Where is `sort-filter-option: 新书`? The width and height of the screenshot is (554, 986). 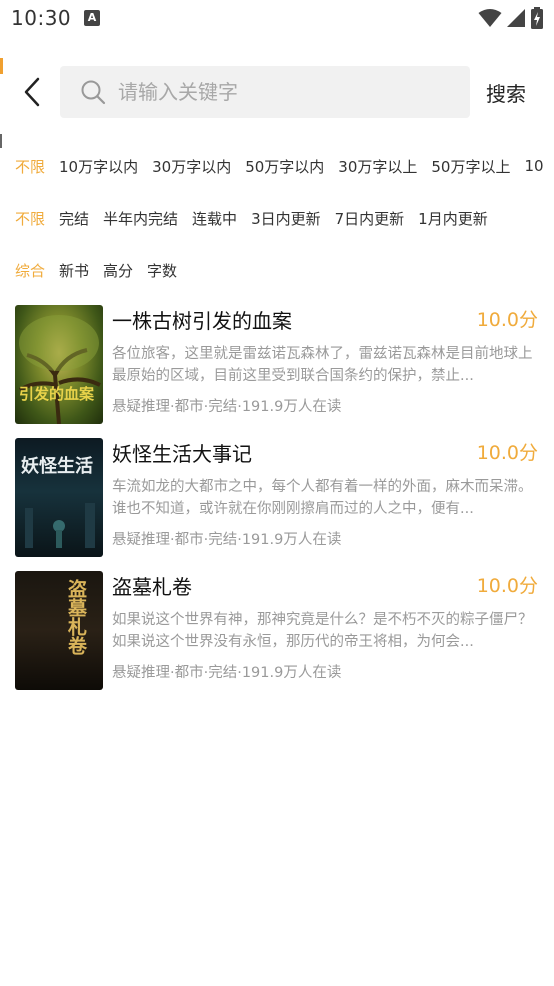 sort-filter-option: 新书 is located at coordinates (74, 270).